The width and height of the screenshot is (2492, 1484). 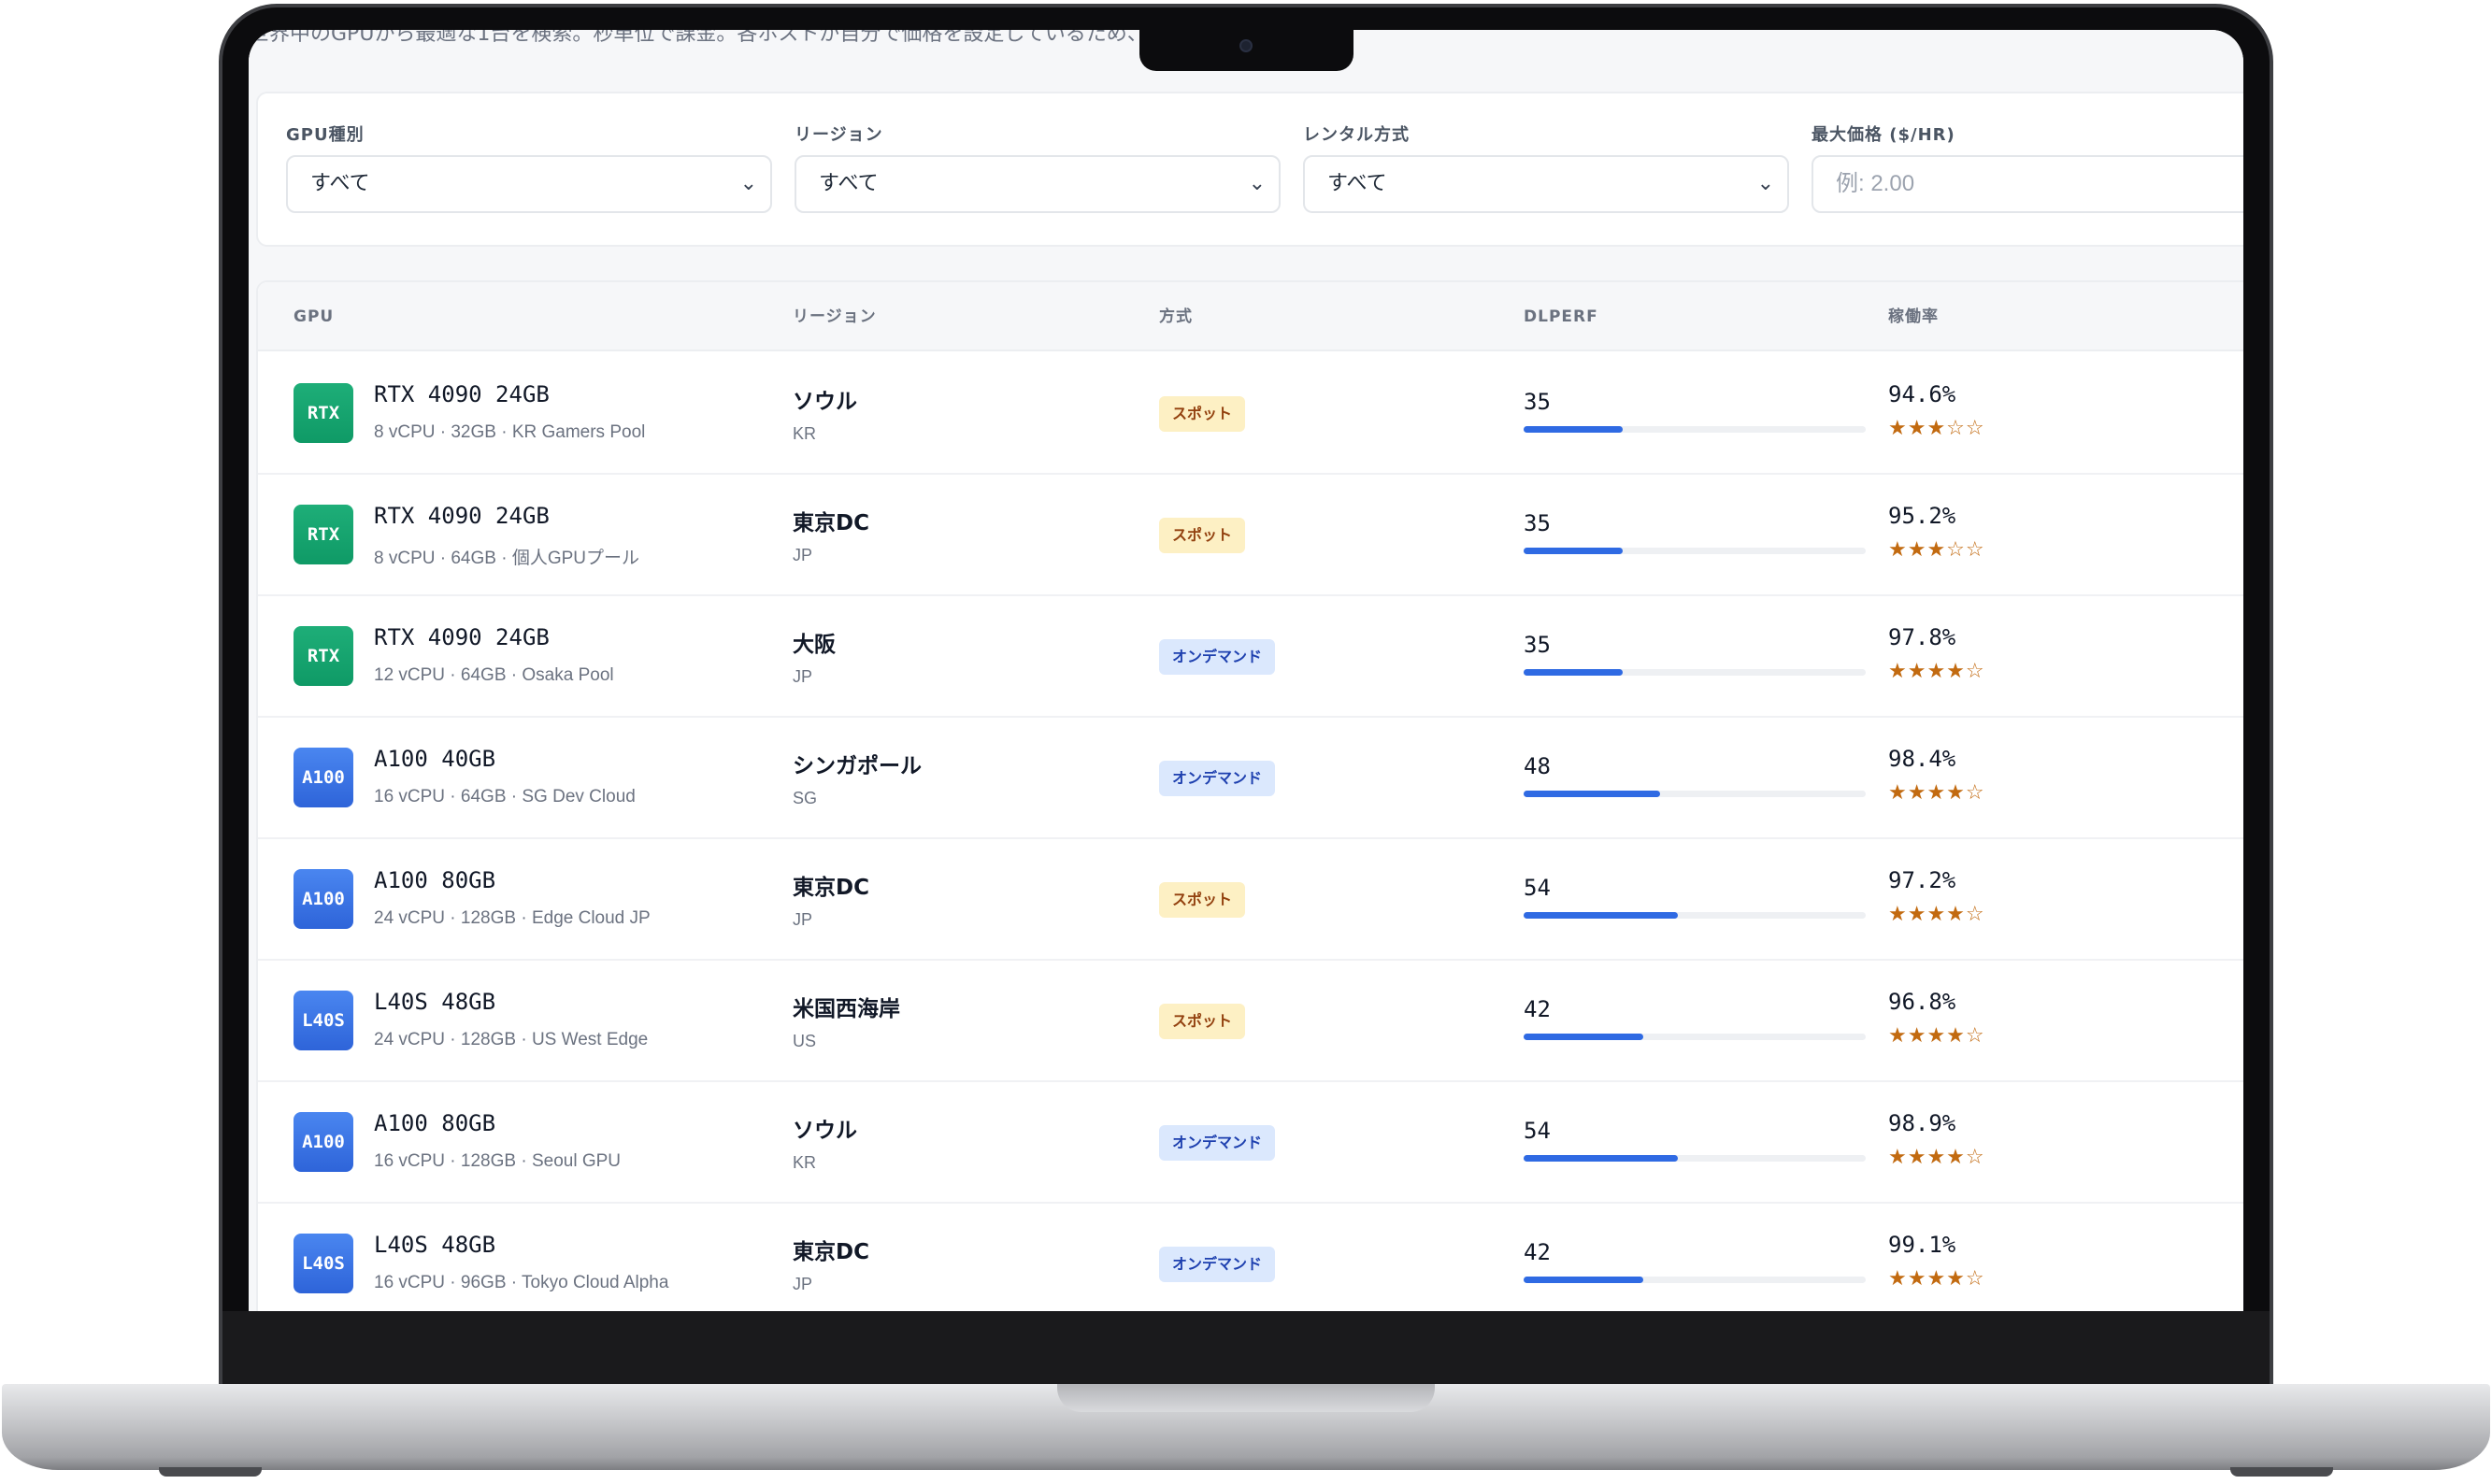 I want to click on header-mode: 方式, so click(x=1176, y=316).